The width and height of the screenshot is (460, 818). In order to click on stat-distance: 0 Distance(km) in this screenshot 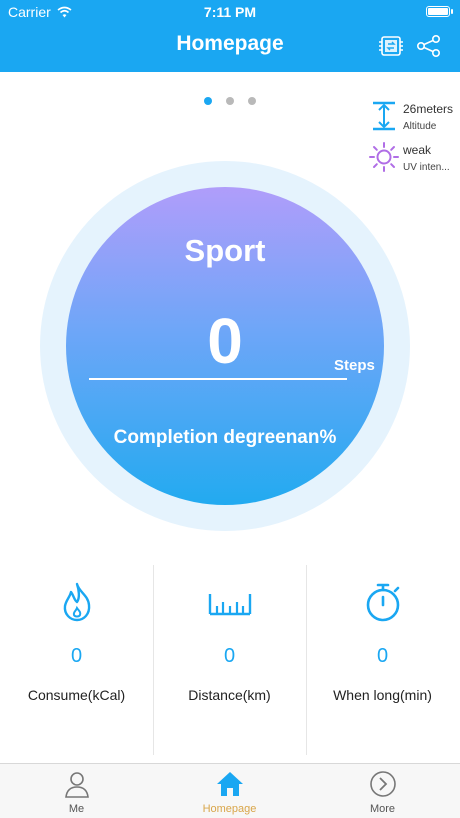, I will do `click(229, 660)`.